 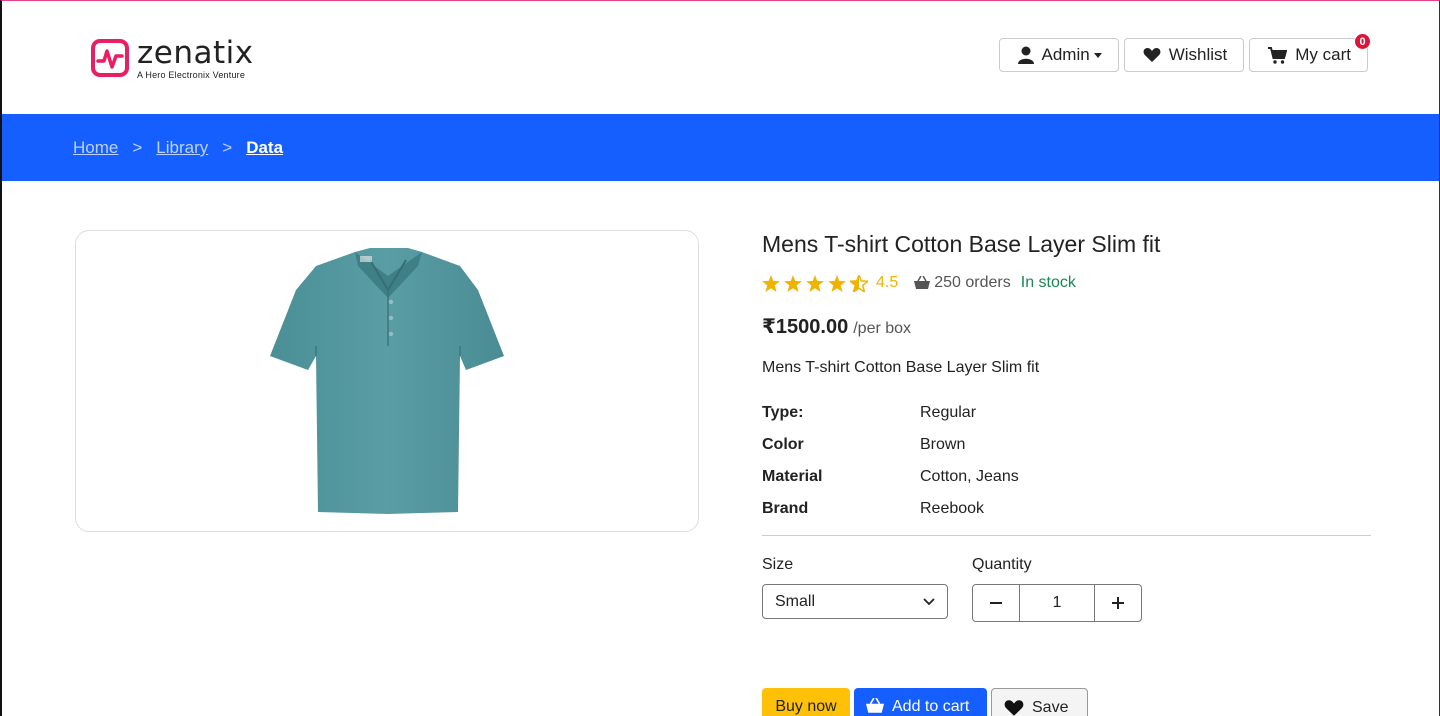 What do you see at coordinates (882, 328) in the screenshot?
I see `price-unit: /per box` at bounding box center [882, 328].